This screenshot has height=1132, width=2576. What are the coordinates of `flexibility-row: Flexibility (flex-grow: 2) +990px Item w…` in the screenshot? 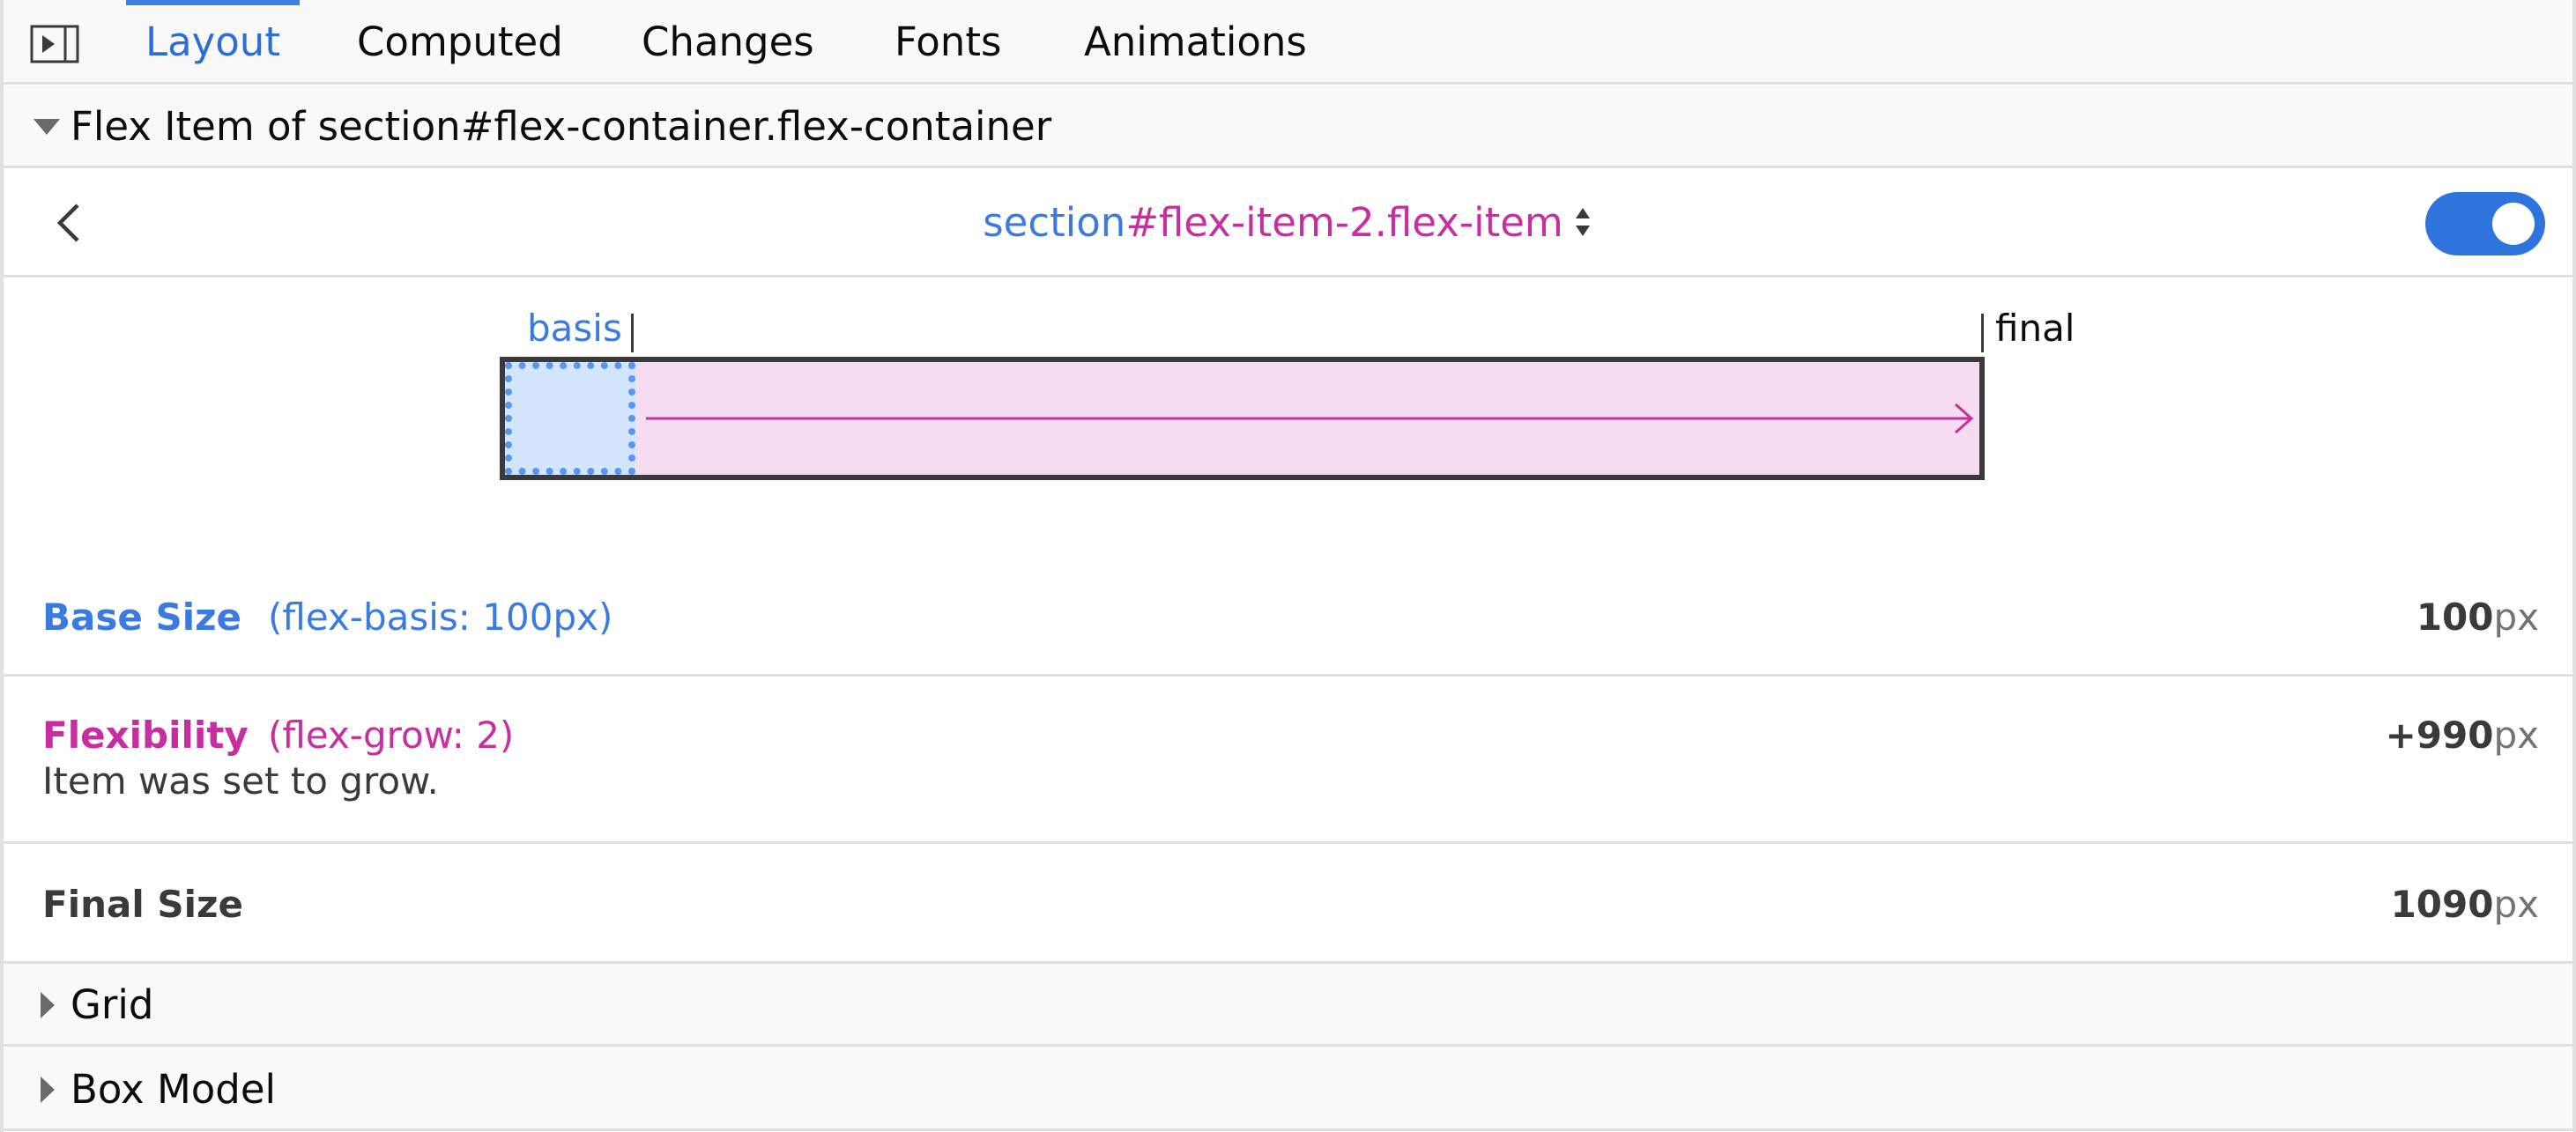 It's located at (1288, 760).